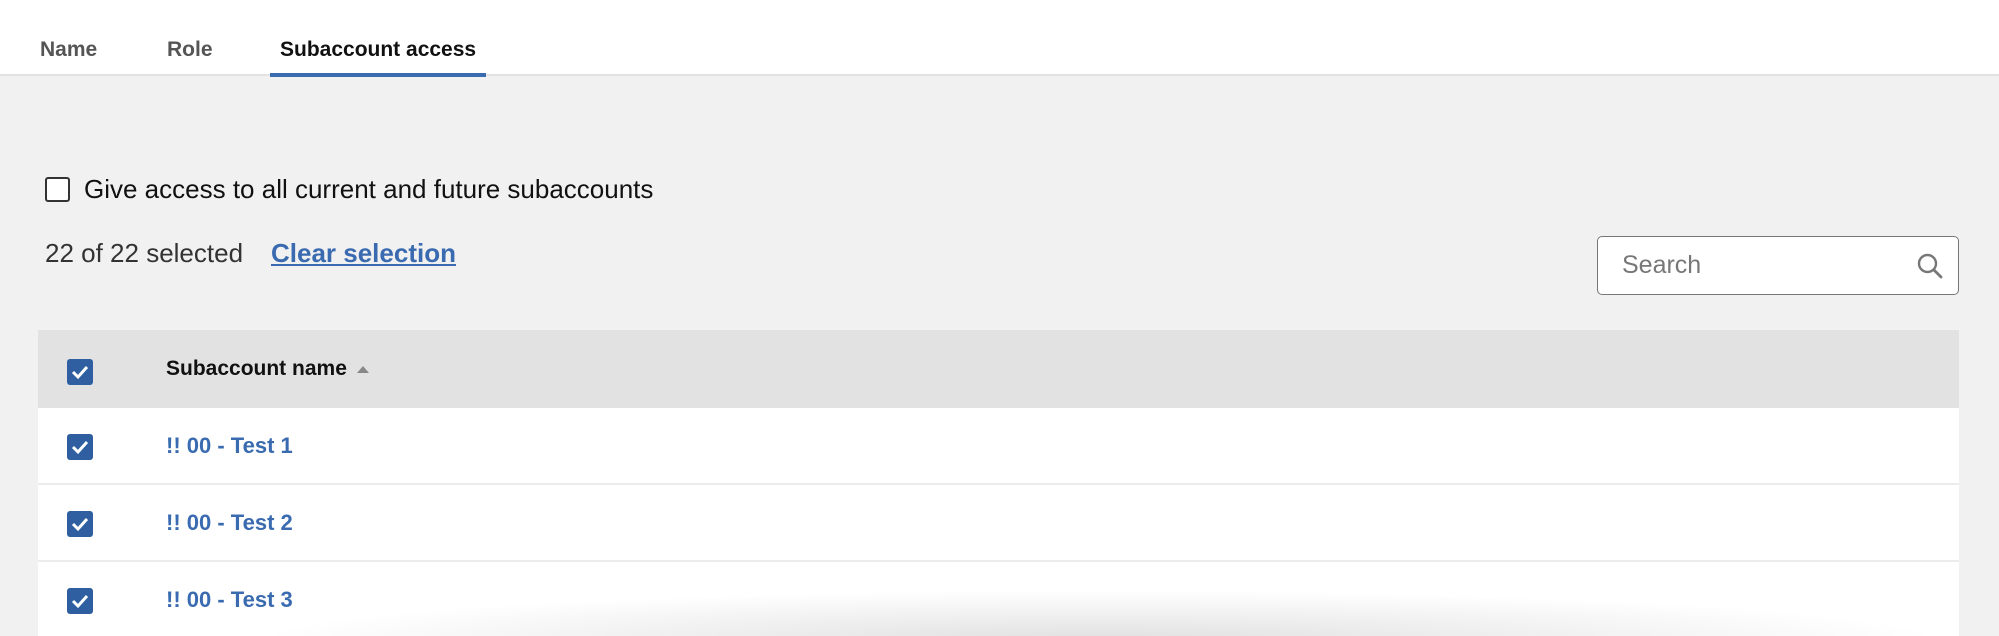 This screenshot has width=1999, height=636. What do you see at coordinates (1758, 265) in the screenshot?
I see `search-input` at bounding box center [1758, 265].